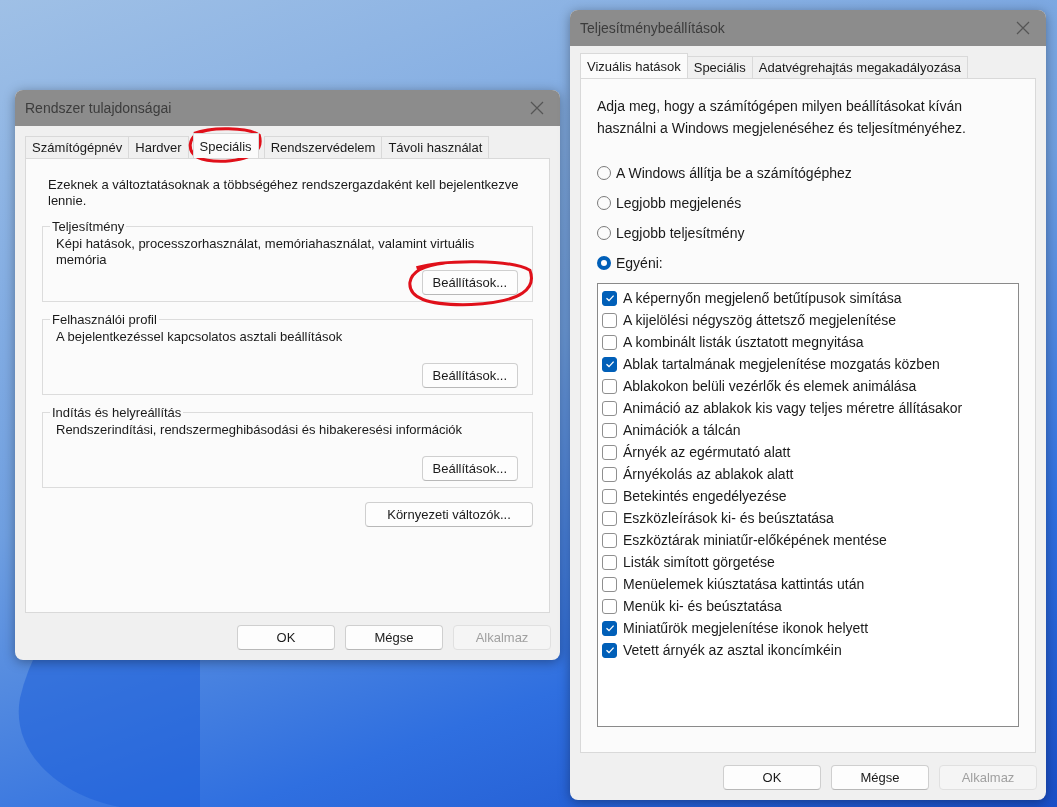 The width and height of the screenshot is (1057, 807). I want to click on checkbox-label: A kombinált listák úsztatott megnyitása, so click(743, 342).